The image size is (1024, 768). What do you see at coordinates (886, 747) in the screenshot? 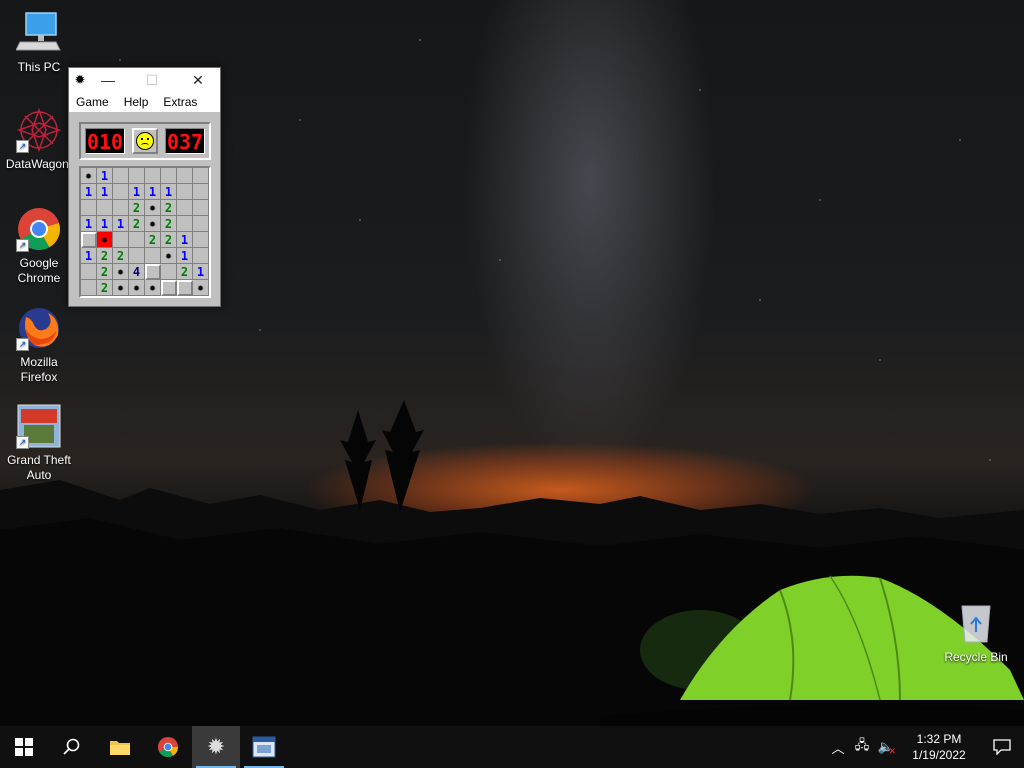
I see `volume-muted-icon: 🔈 ✕` at bounding box center [886, 747].